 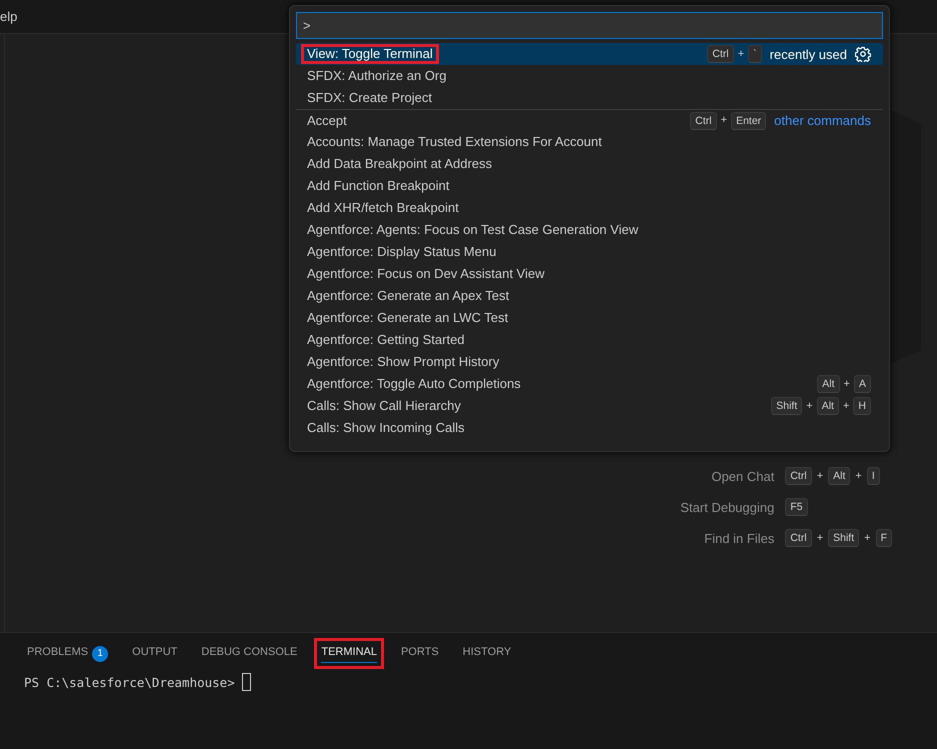 I want to click on command-item: SFDX: Authorize an Org, so click(x=589, y=76).